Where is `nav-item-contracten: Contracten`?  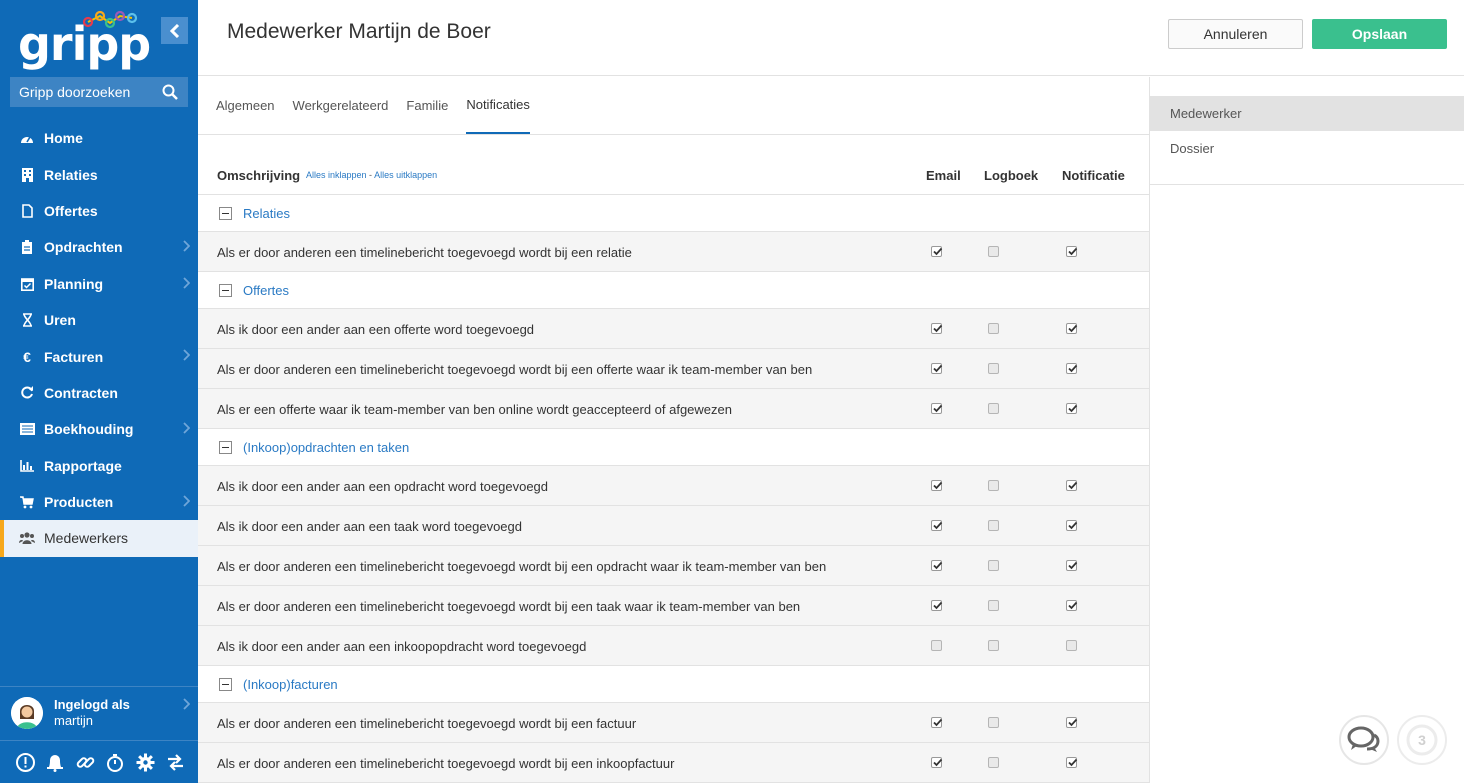
nav-item-contracten: Contracten is located at coordinates (99, 393).